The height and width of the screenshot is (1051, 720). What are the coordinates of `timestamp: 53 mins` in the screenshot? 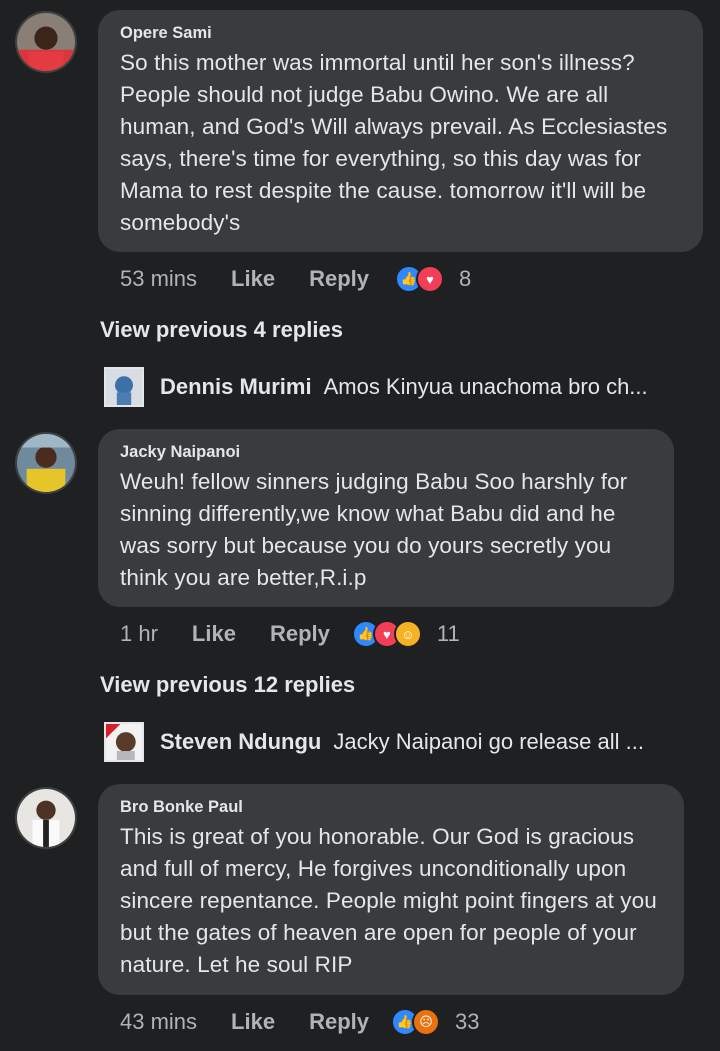 It's located at (158, 279).